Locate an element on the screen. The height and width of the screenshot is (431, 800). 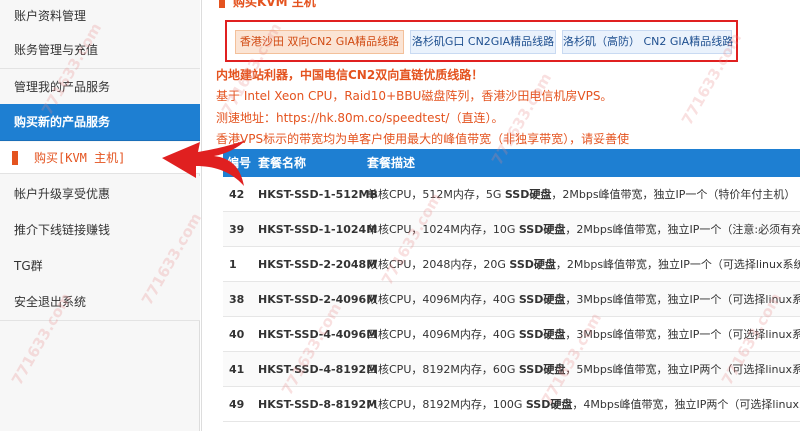
plan-name: HKST-SSD-4-4096M is located at coordinates (318, 334).